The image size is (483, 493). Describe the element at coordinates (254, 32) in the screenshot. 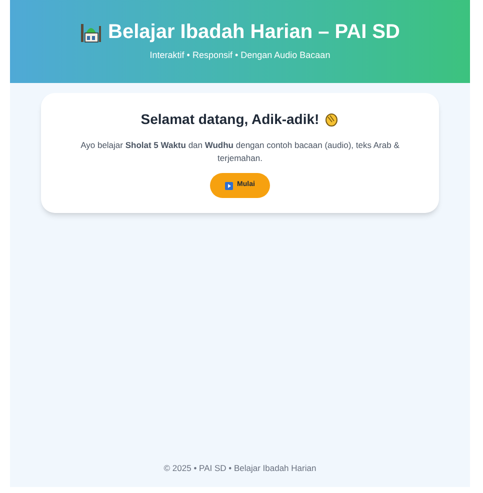

I see `page-title: Belajar Ibadah Harian – PAI SD` at that location.